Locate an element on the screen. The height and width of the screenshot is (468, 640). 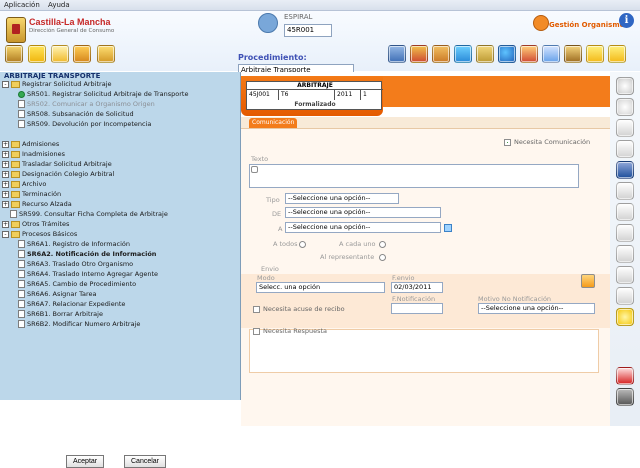
print-icon is located at coordinates (625, 275).